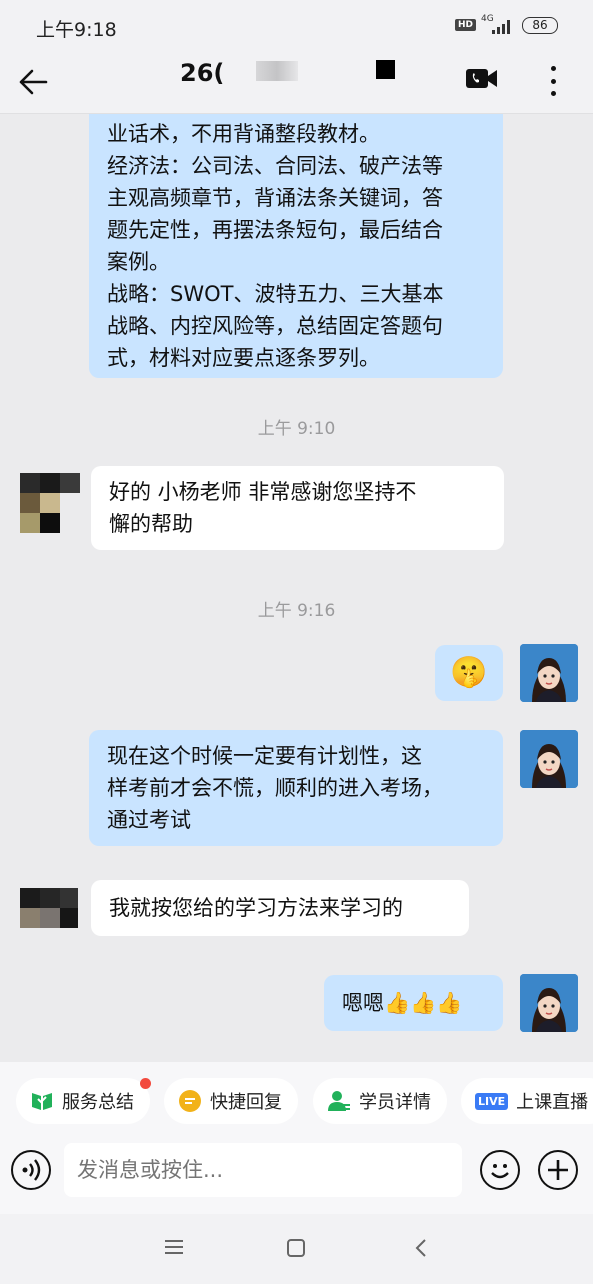 The image size is (593, 1284). What do you see at coordinates (363, 1003) in the screenshot?
I see `message-text: 嗯嗯` at bounding box center [363, 1003].